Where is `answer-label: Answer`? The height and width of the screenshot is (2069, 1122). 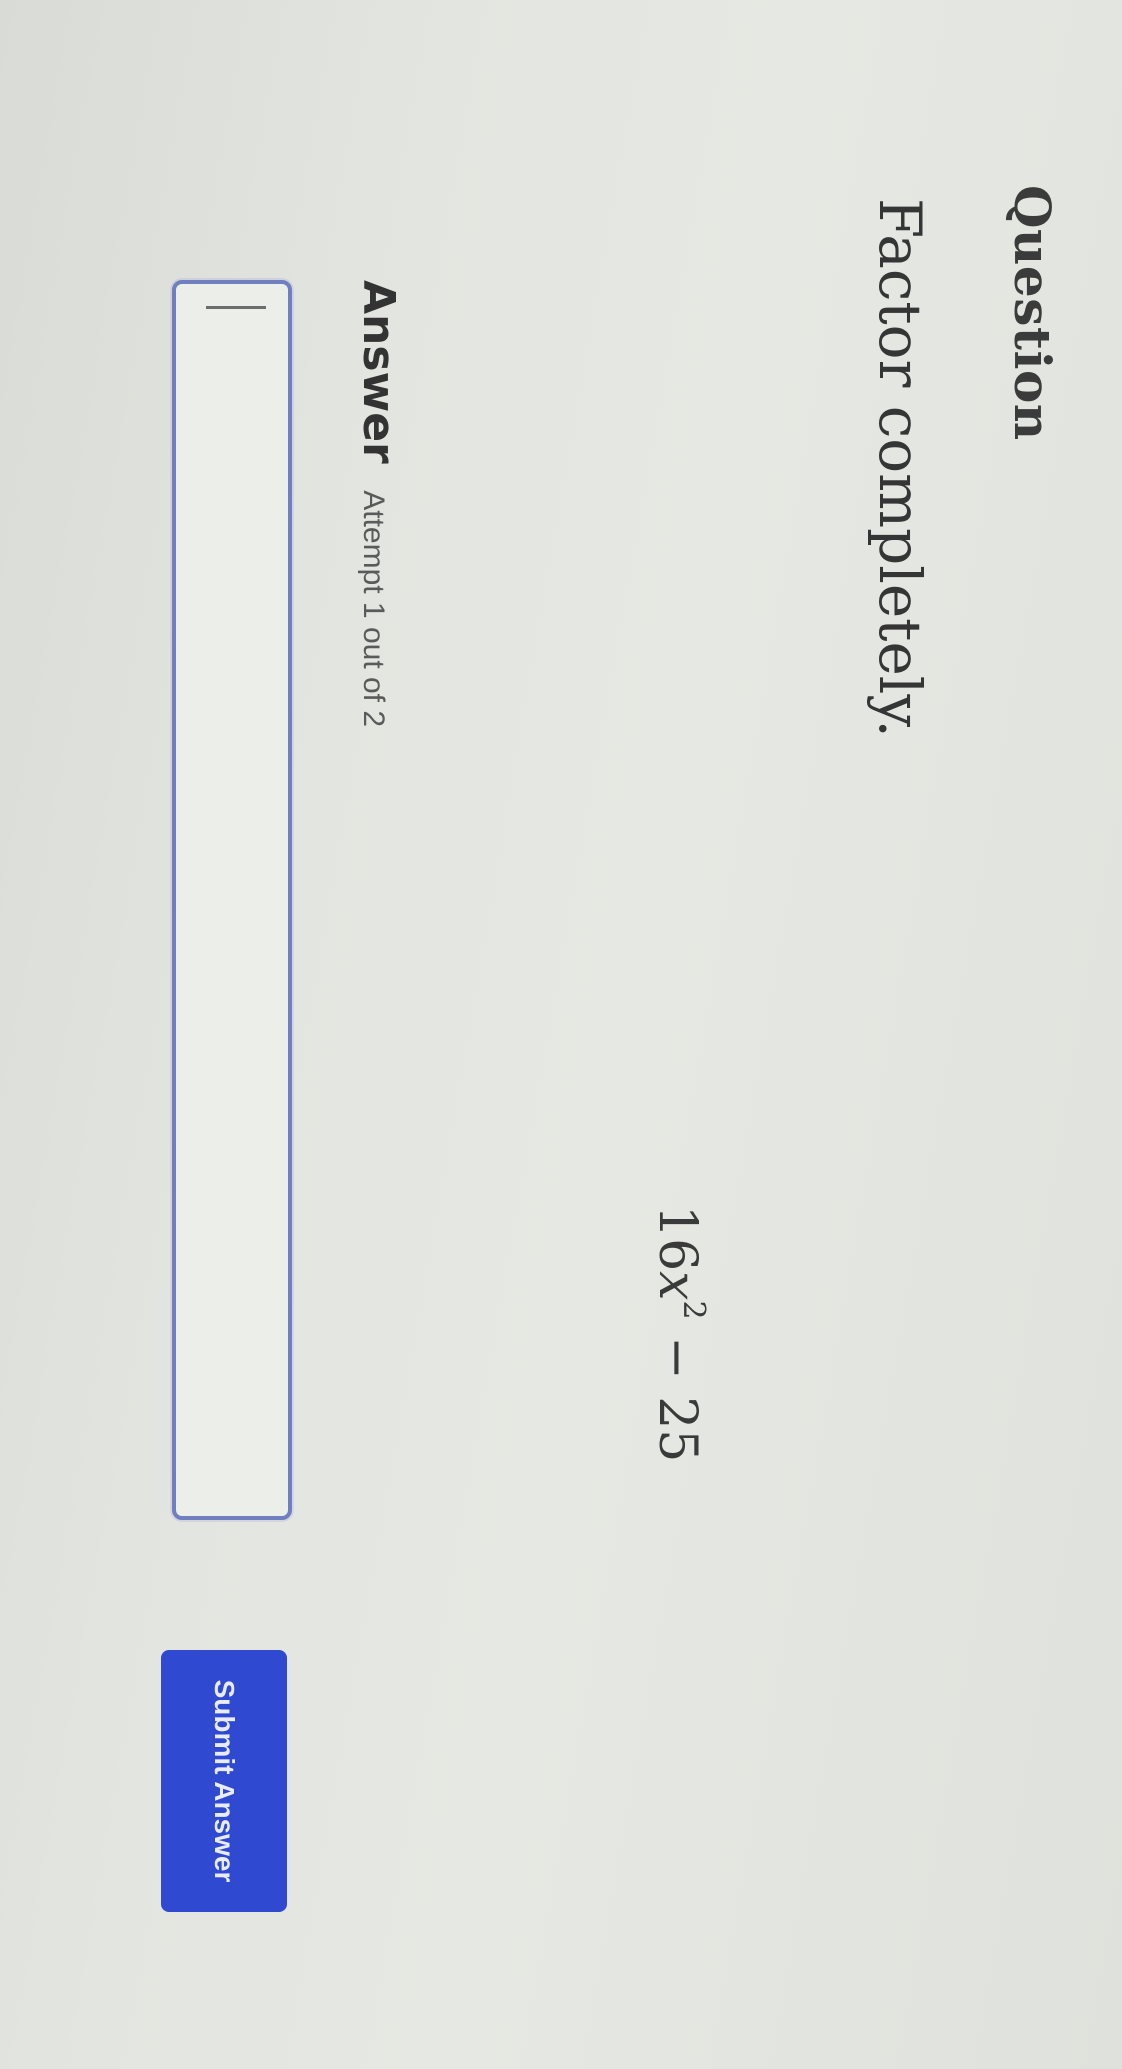 answer-label: Answer is located at coordinates (378, 372).